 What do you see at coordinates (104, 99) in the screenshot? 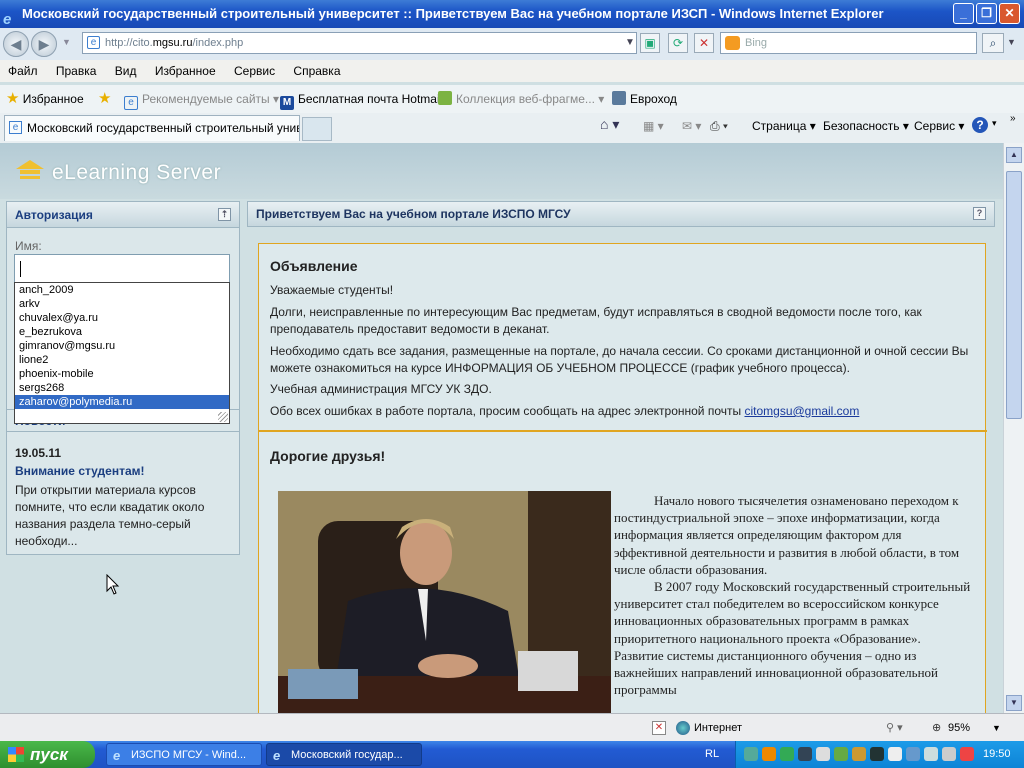
I see `add-favorite-icon: ★` at bounding box center [104, 99].